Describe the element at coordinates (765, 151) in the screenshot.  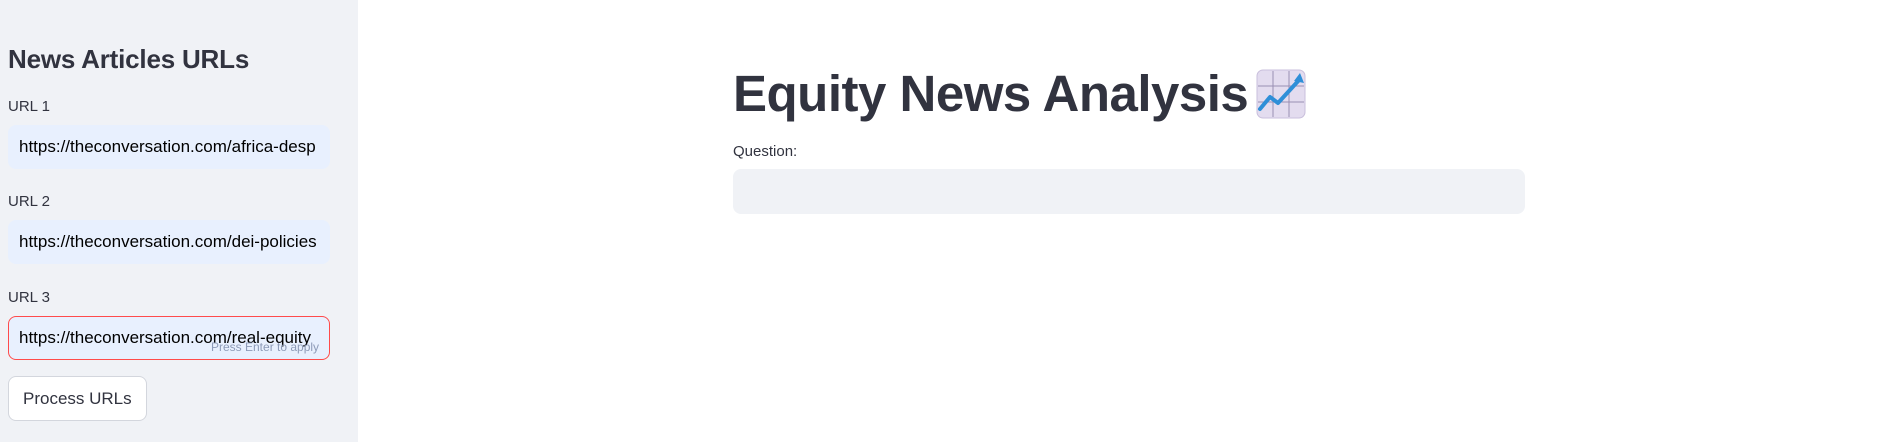
I see `question-label: Question:` at that location.